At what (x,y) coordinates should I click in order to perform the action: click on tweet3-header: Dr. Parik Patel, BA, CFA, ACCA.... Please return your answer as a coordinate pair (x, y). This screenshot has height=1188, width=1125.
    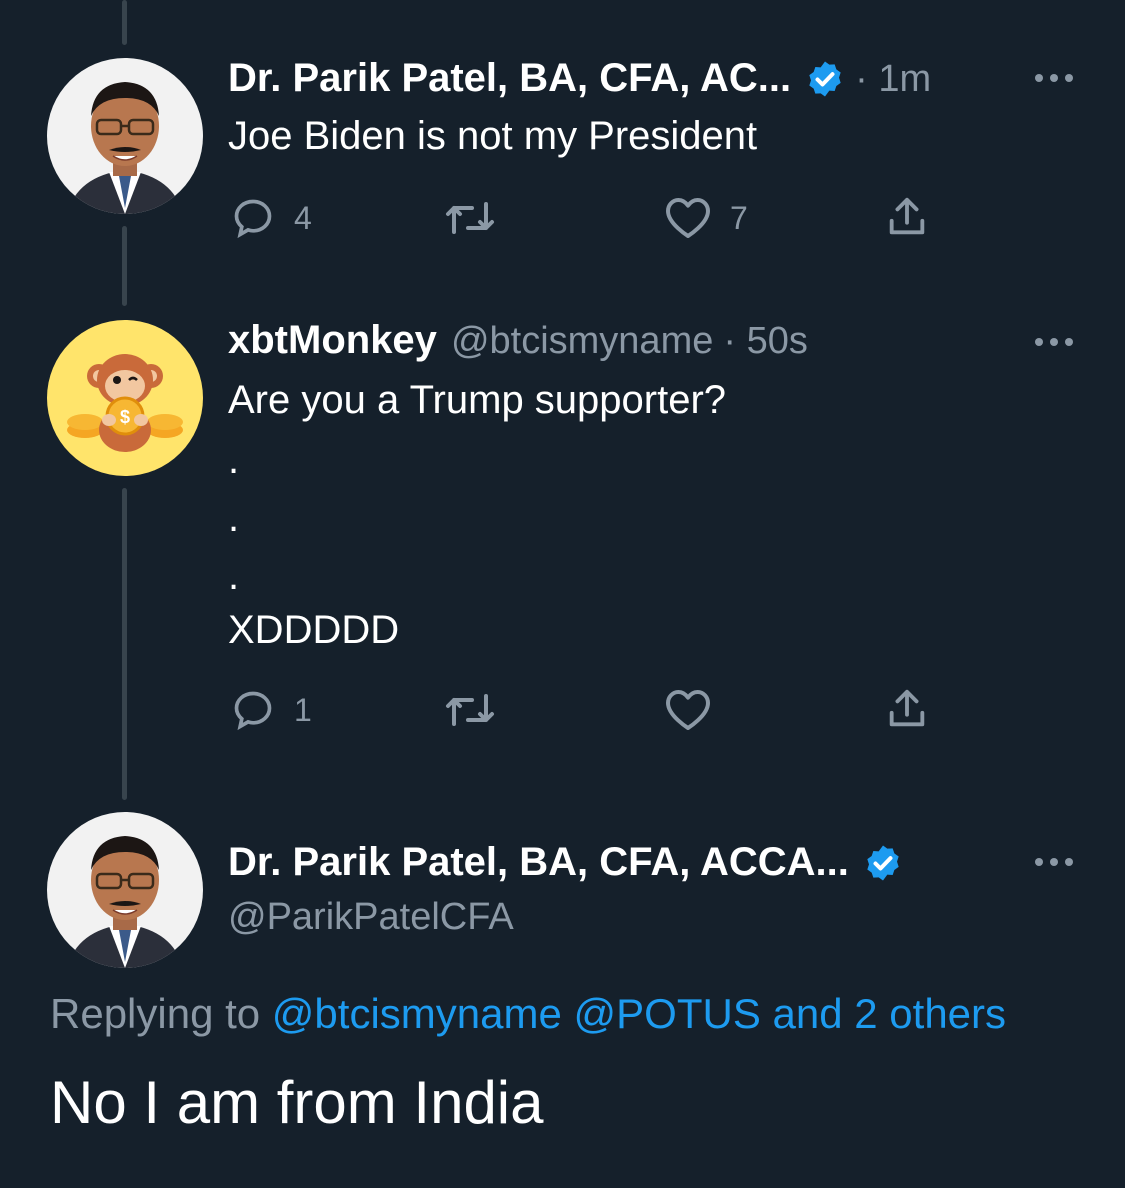
    Looking at the image, I should click on (565, 862).